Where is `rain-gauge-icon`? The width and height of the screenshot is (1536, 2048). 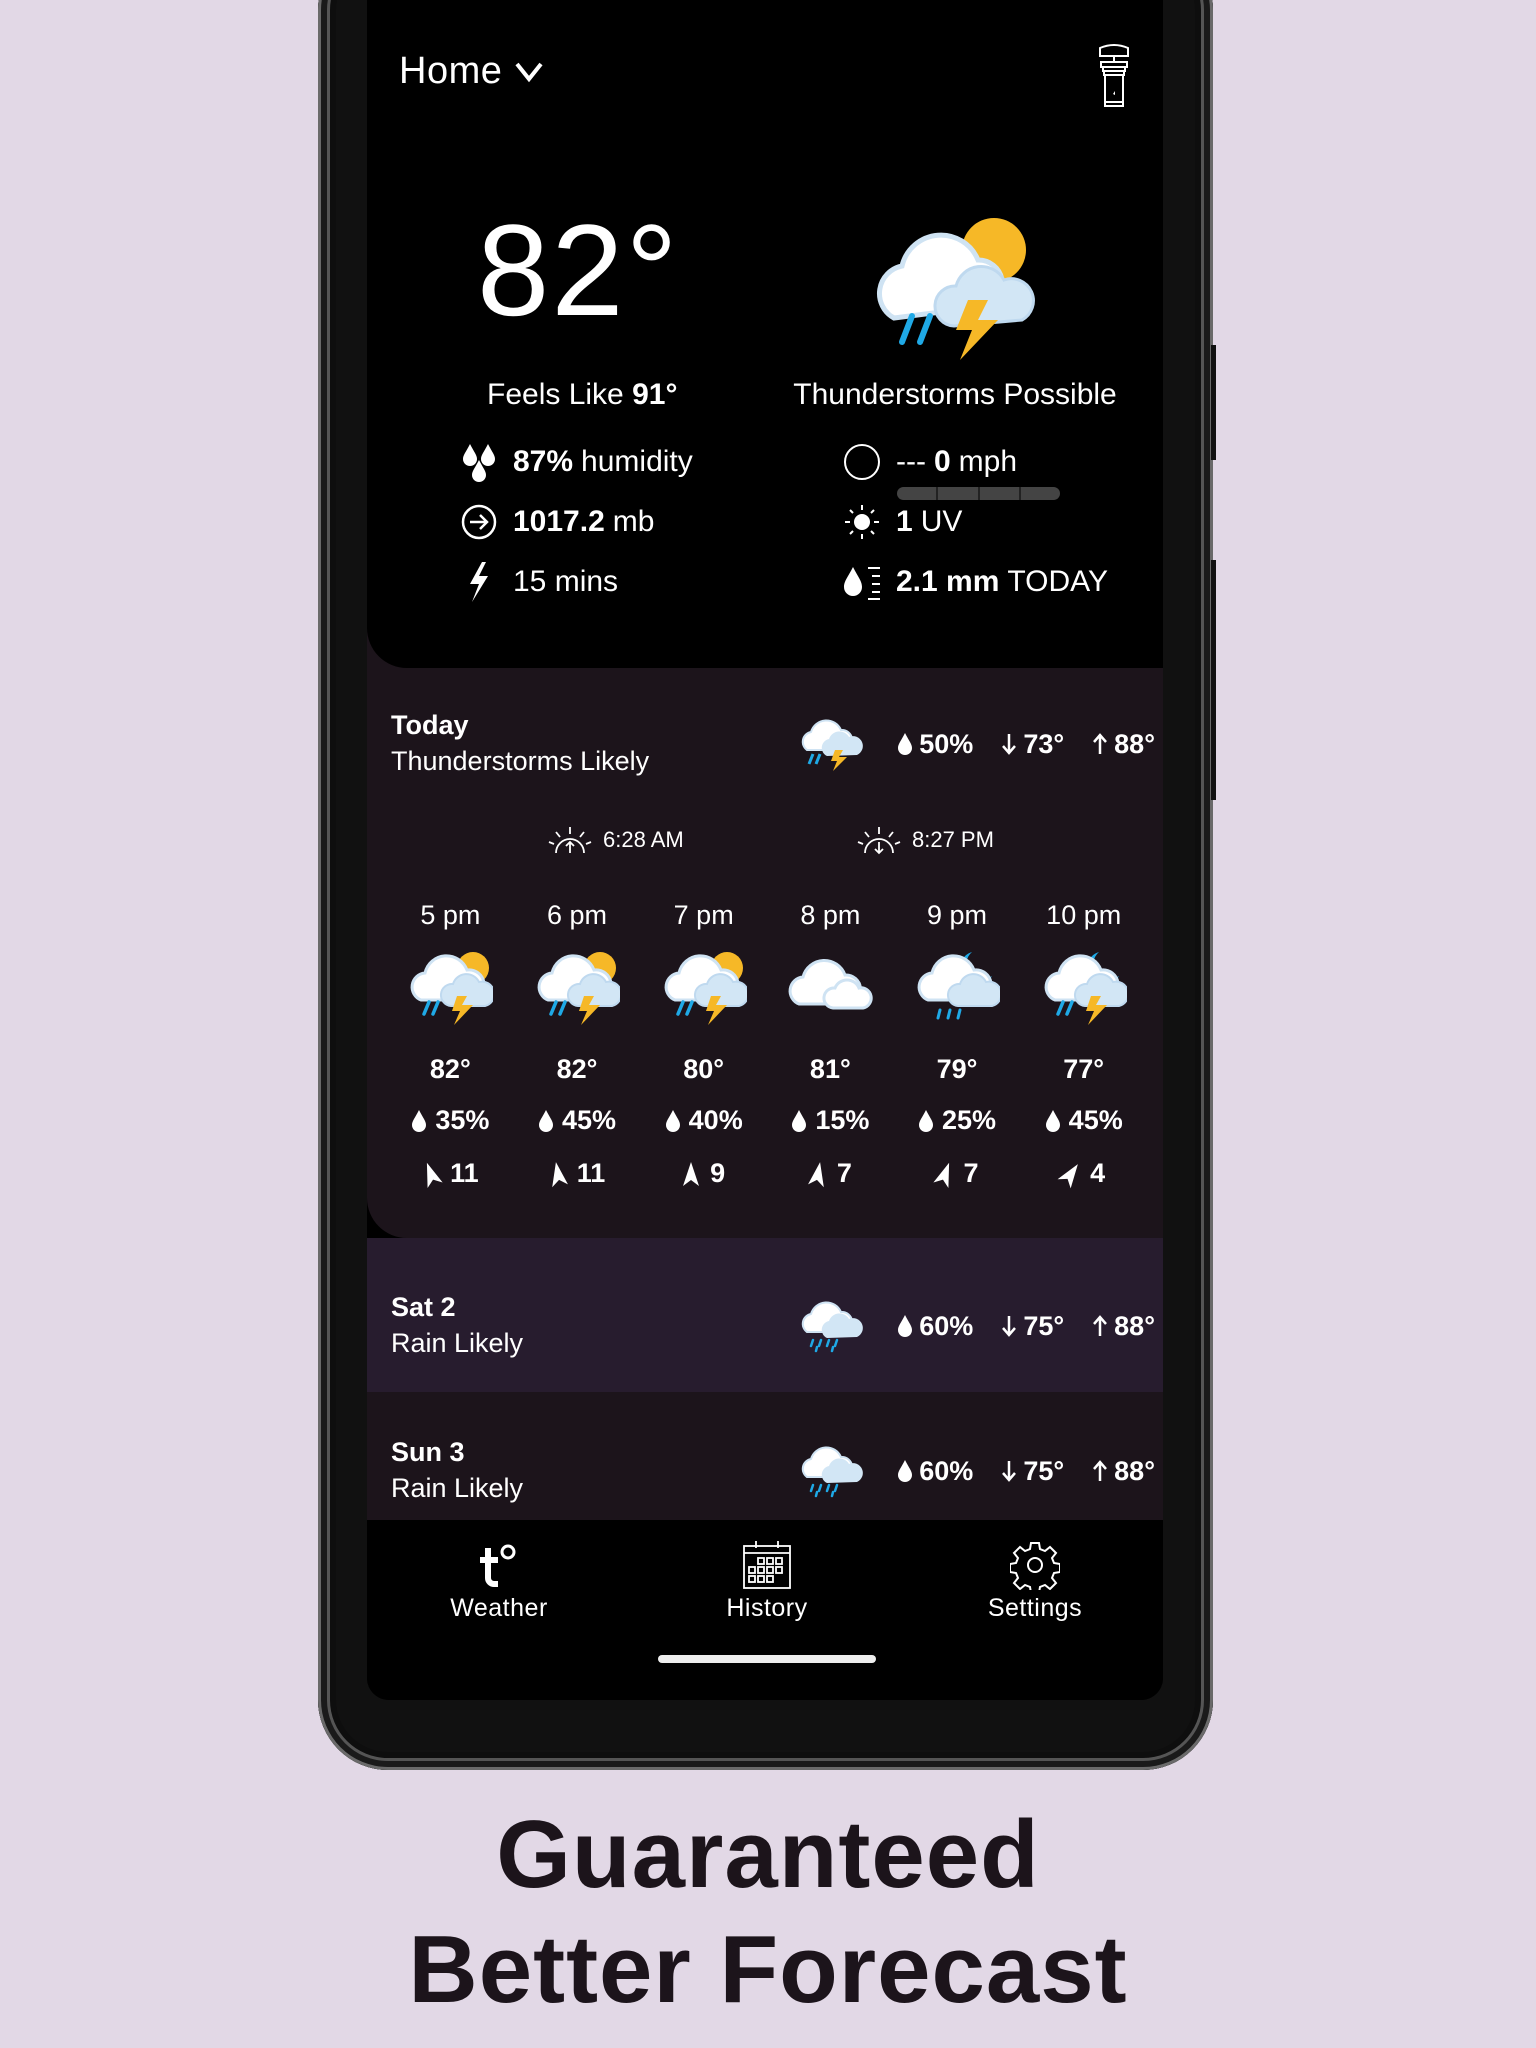
rain-gauge-icon is located at coordinates (862, 582).